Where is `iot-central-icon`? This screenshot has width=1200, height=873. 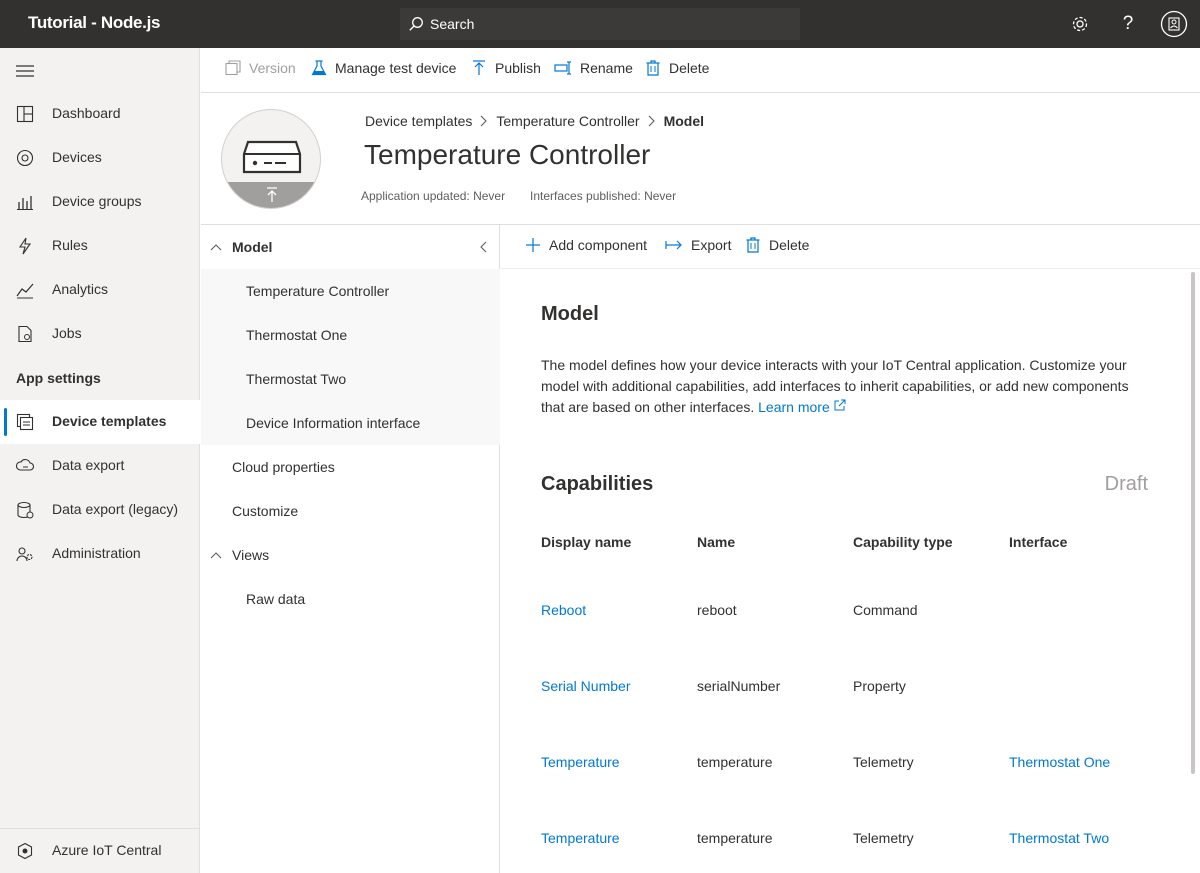 iot-central-icon is located at coordinates (25, 851).